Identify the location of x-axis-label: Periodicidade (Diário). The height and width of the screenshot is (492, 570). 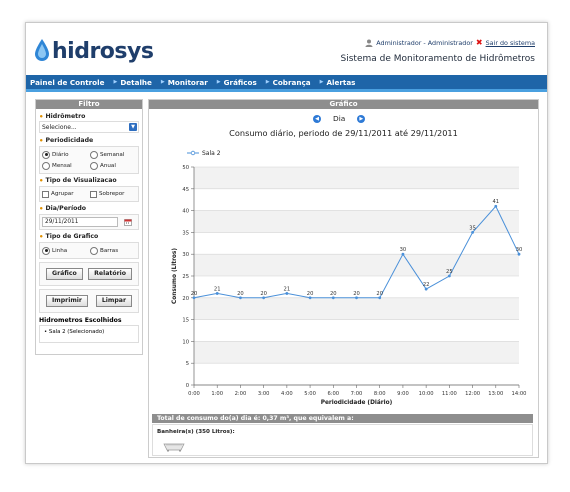
(357, 402).